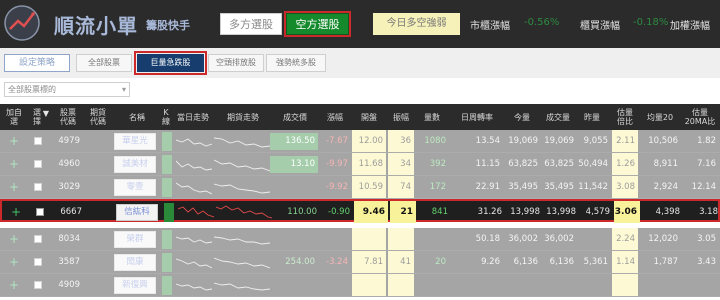 The height and width of the screenshot is (300, 720). Describe the element at coordinates (593, 187) in the screenshot. I see `yesterday-volume: 11,542` at that location.